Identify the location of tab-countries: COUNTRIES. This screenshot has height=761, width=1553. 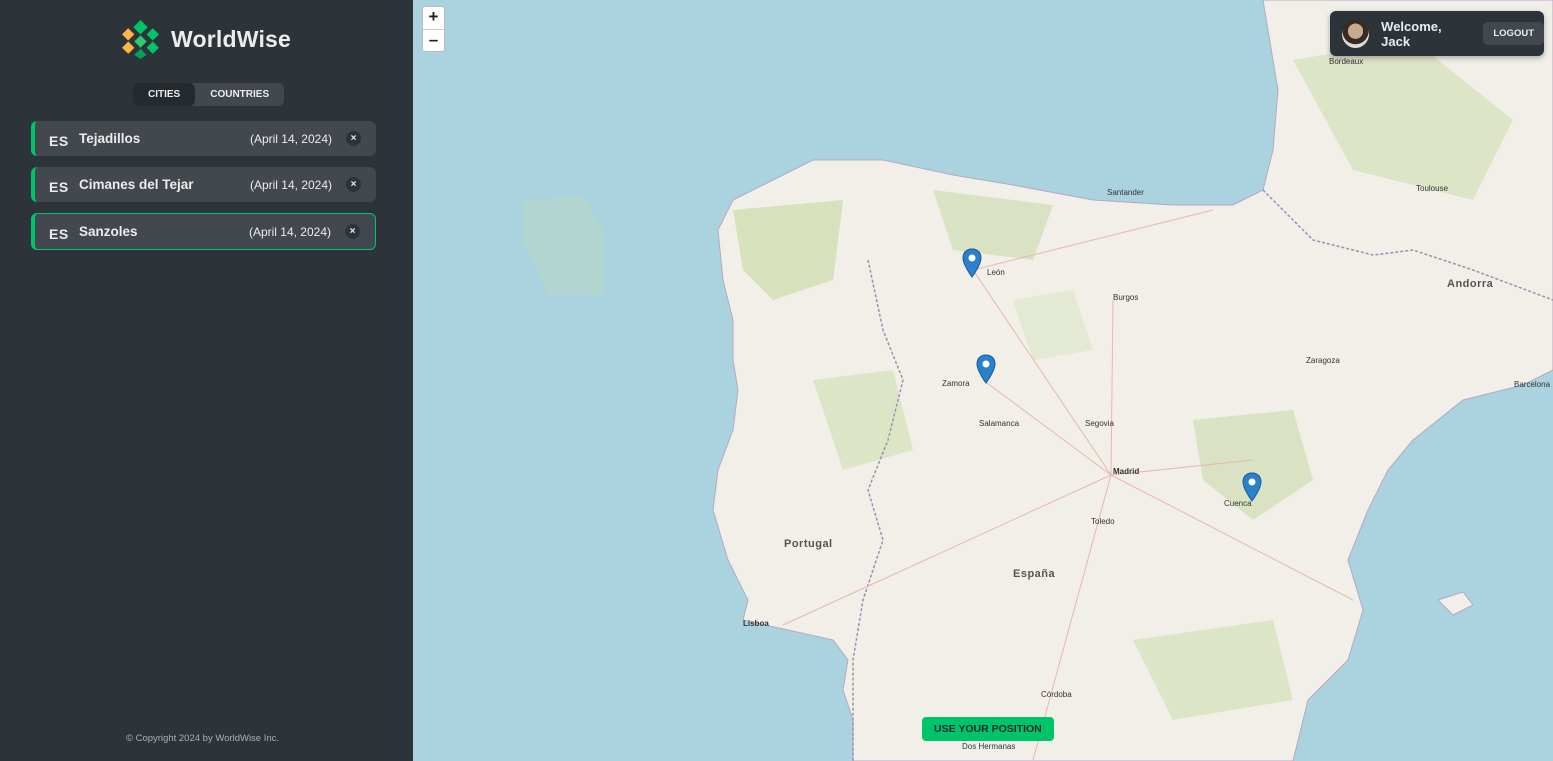
(239, 94).